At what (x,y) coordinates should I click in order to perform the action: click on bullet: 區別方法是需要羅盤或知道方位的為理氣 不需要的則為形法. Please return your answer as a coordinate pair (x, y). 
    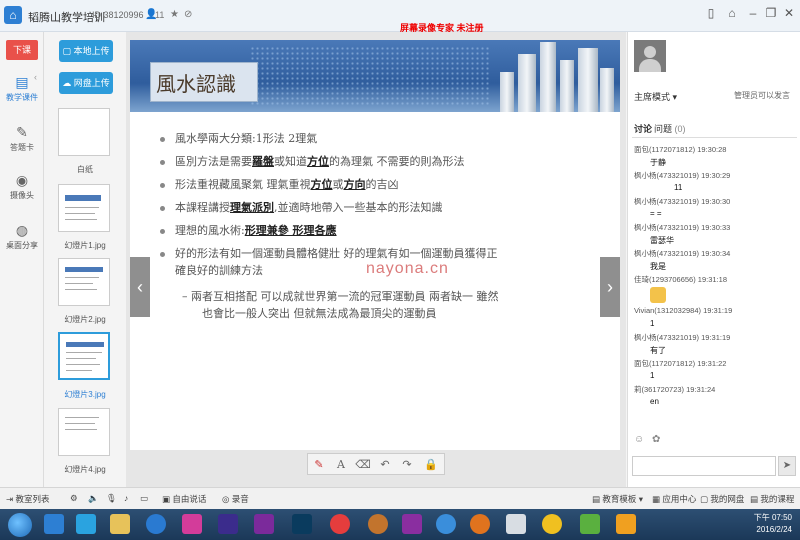
    Looking at the image, I should click on (312, 161).